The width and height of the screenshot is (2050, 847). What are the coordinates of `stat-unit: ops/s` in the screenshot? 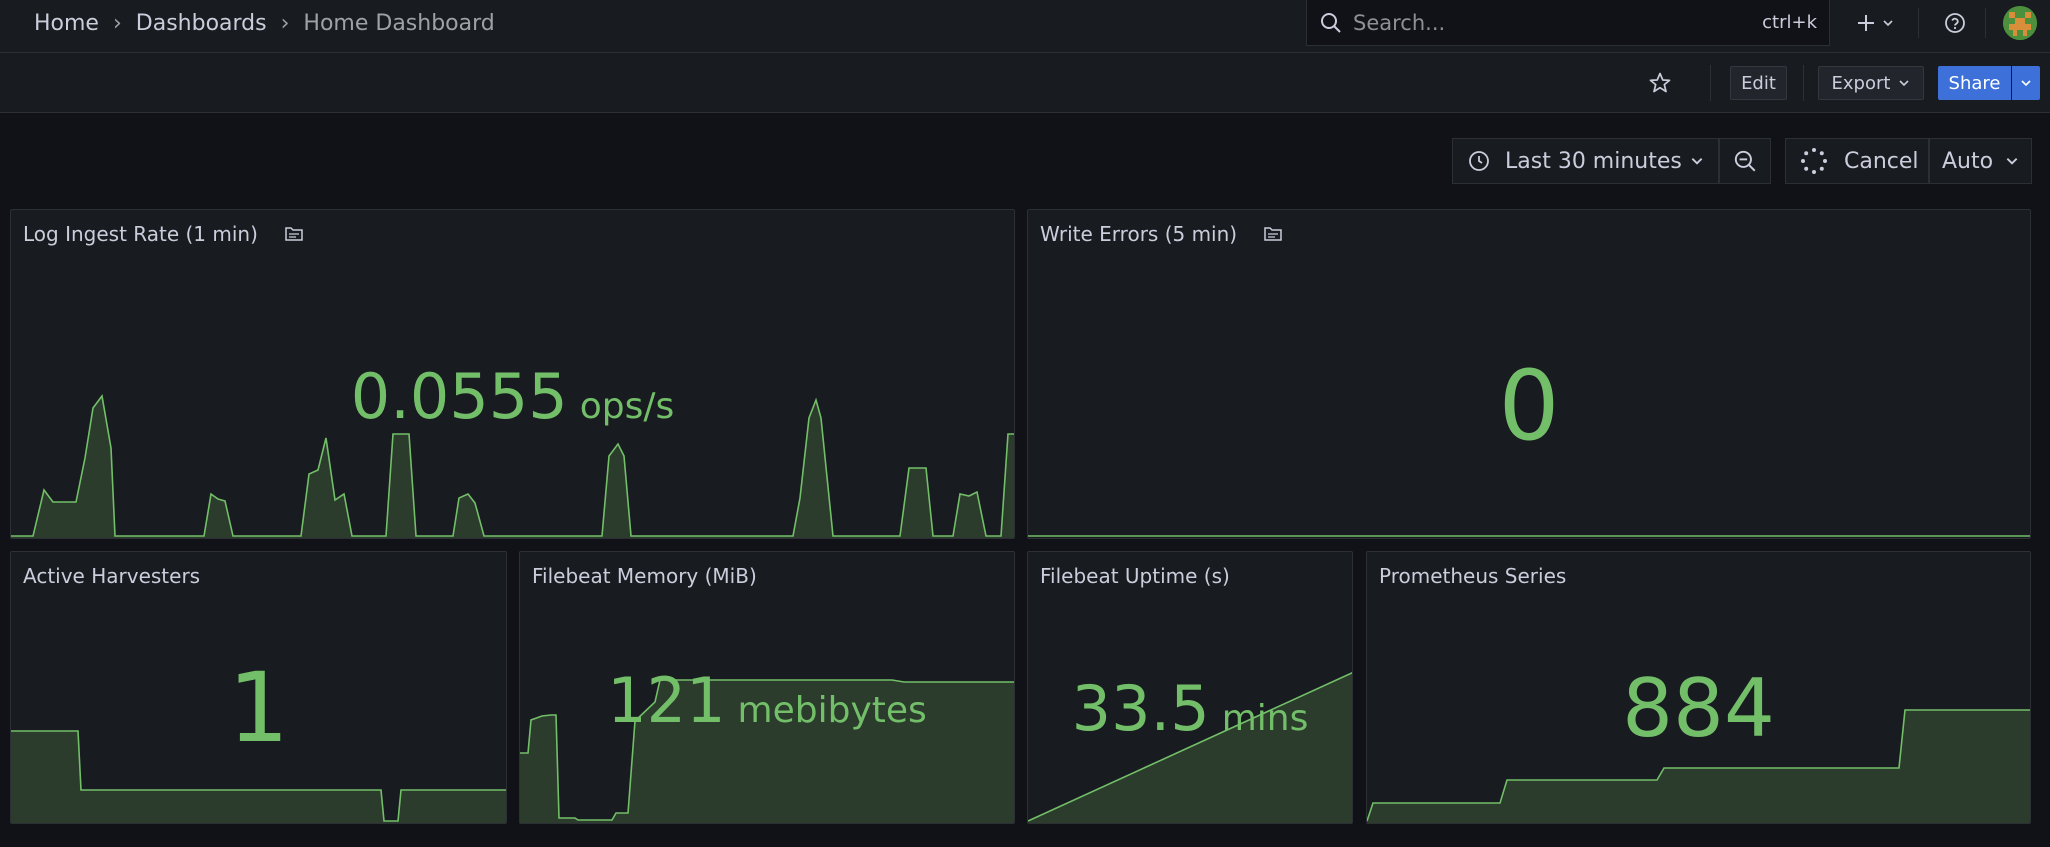 It's located at (627, 406).